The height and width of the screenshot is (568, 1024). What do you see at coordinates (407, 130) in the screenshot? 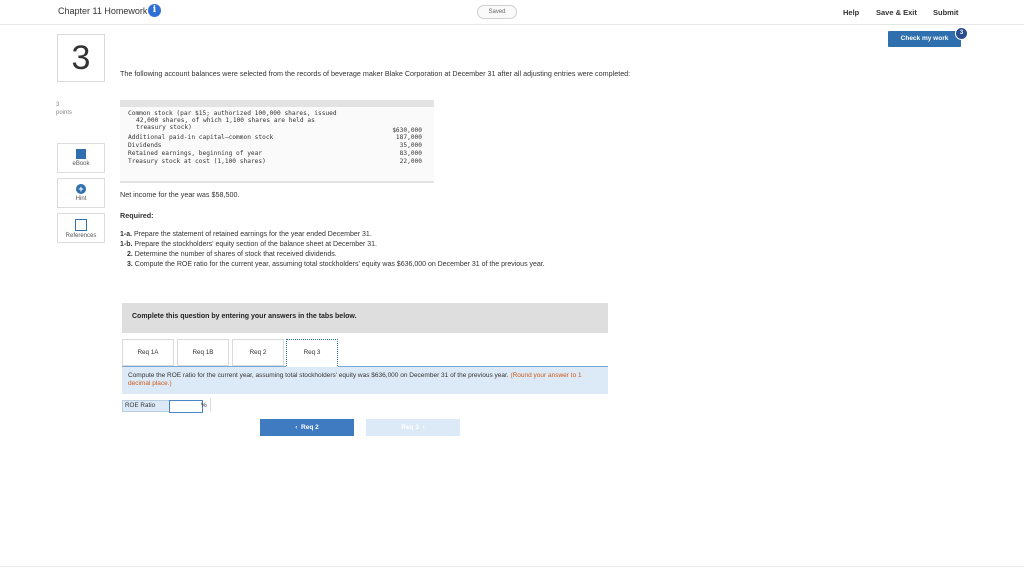
I see `account-value: $630,000` at bounding box center [407, 130].